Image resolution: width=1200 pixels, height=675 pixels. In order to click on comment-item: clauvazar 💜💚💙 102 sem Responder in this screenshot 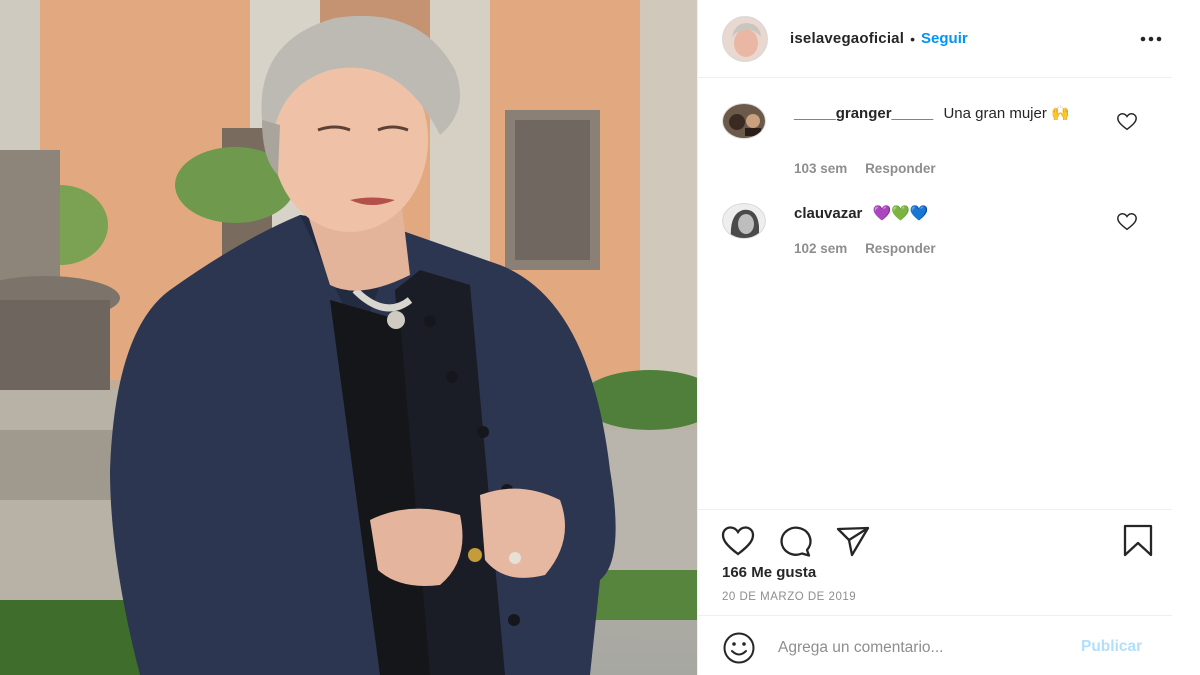, I will do `click(937, 233)`.